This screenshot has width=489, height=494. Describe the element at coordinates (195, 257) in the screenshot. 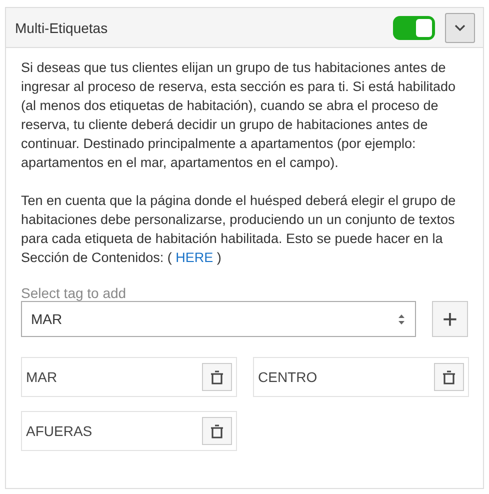

I see `here-link: HERE` at that location.